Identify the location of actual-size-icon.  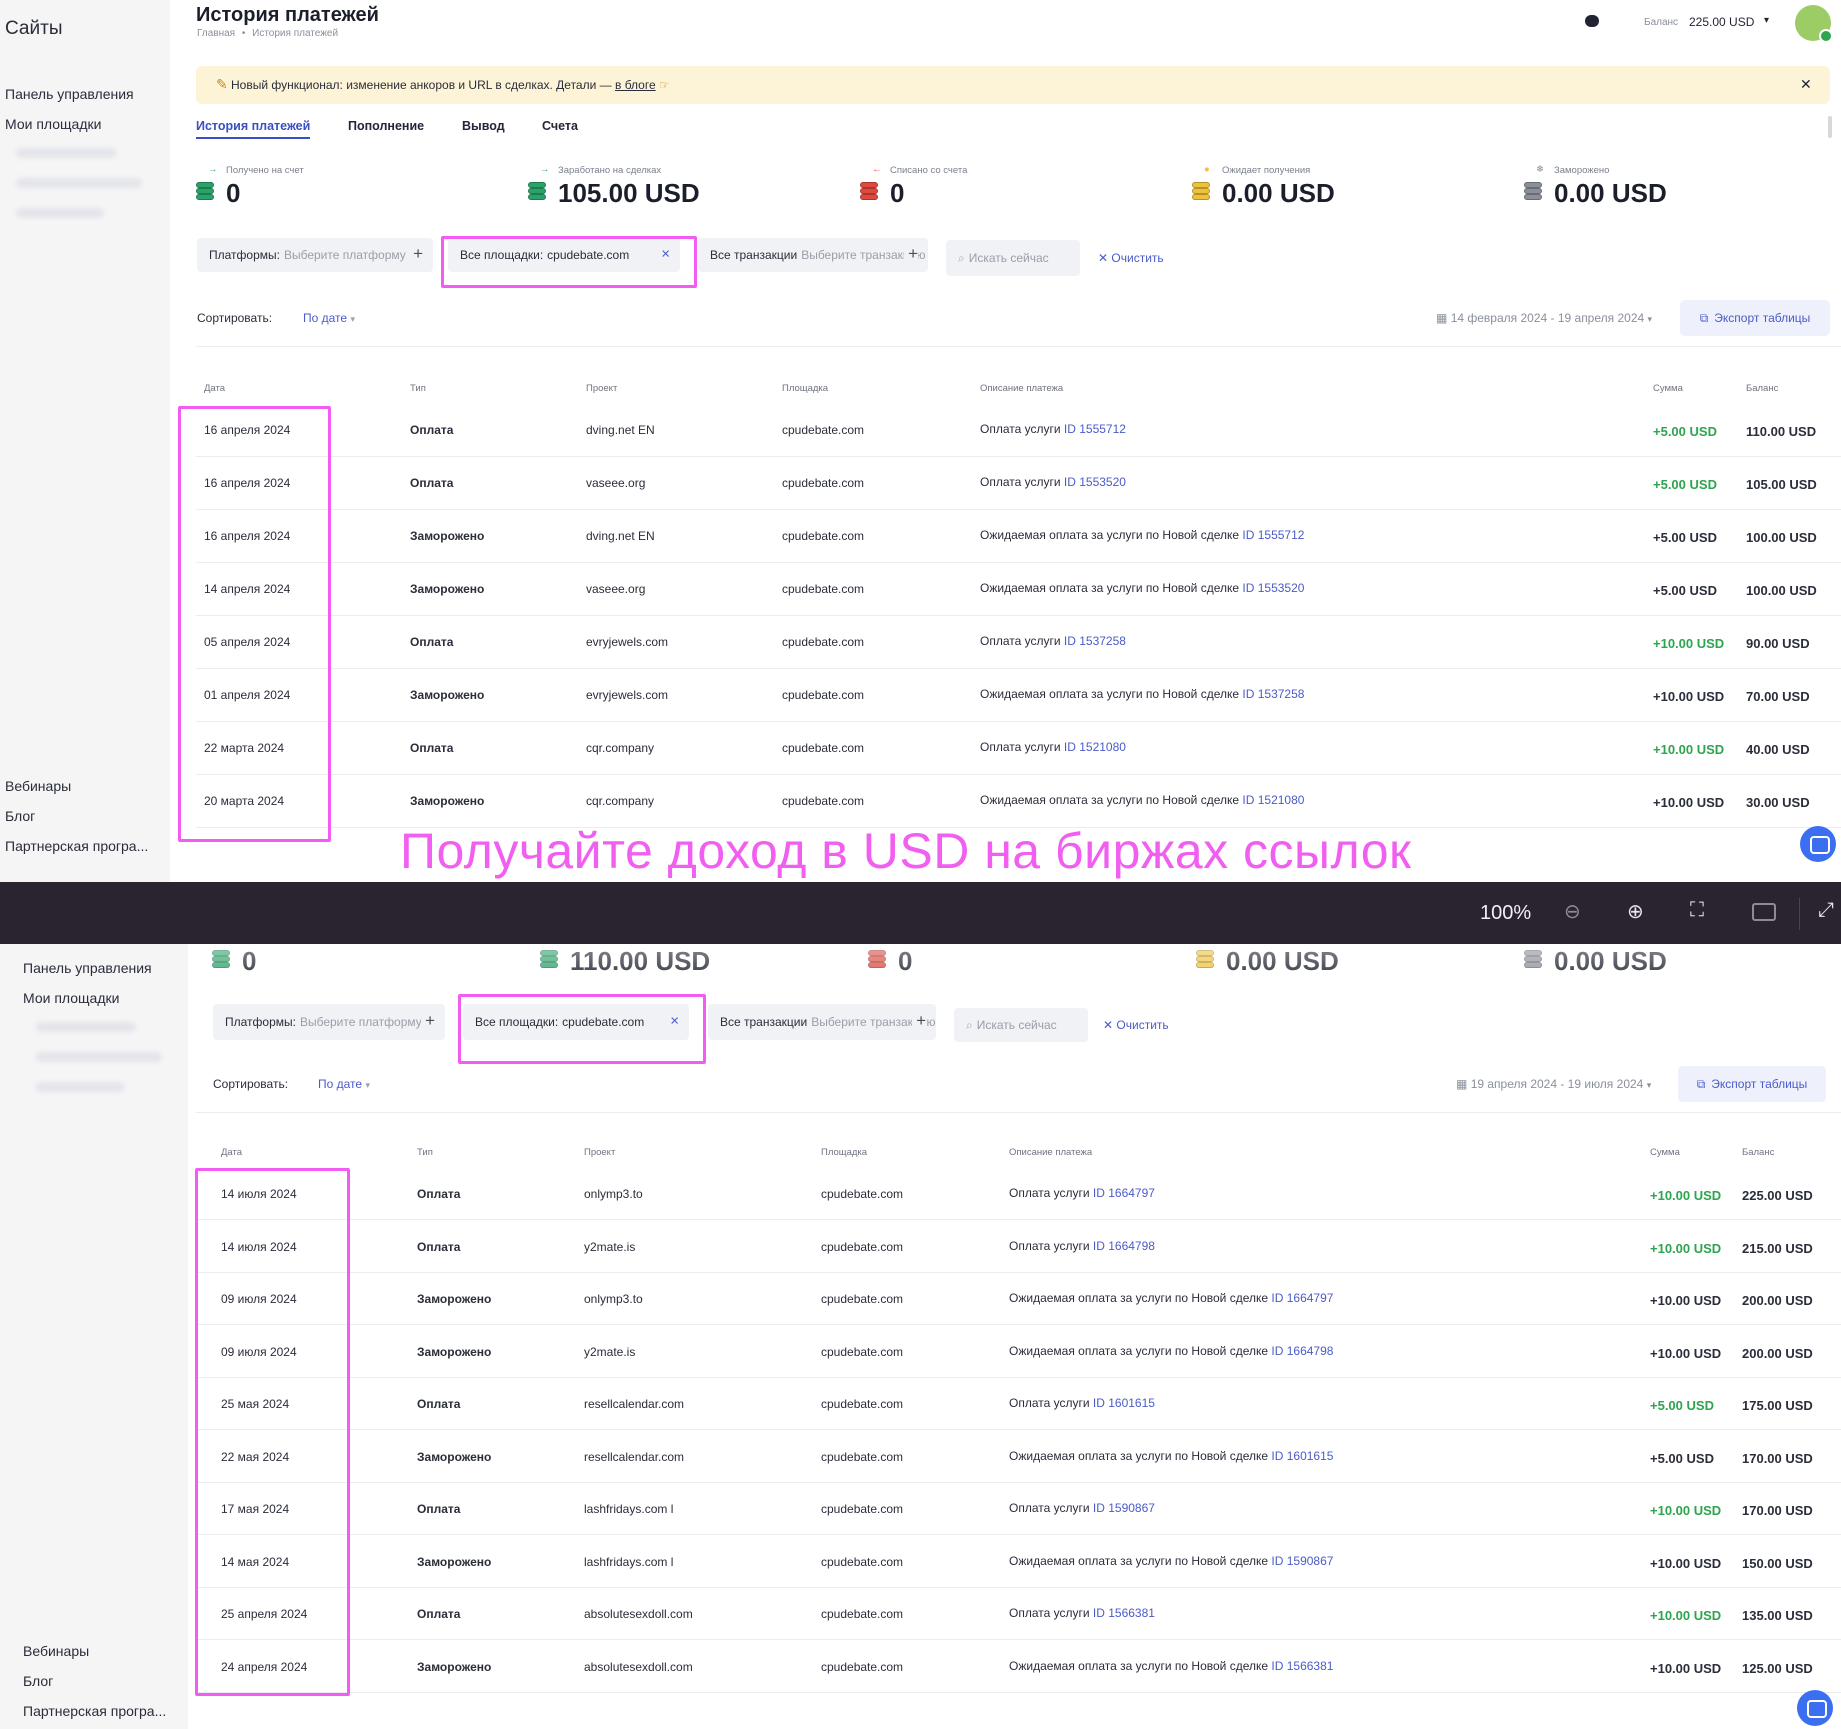
(1764, 912).